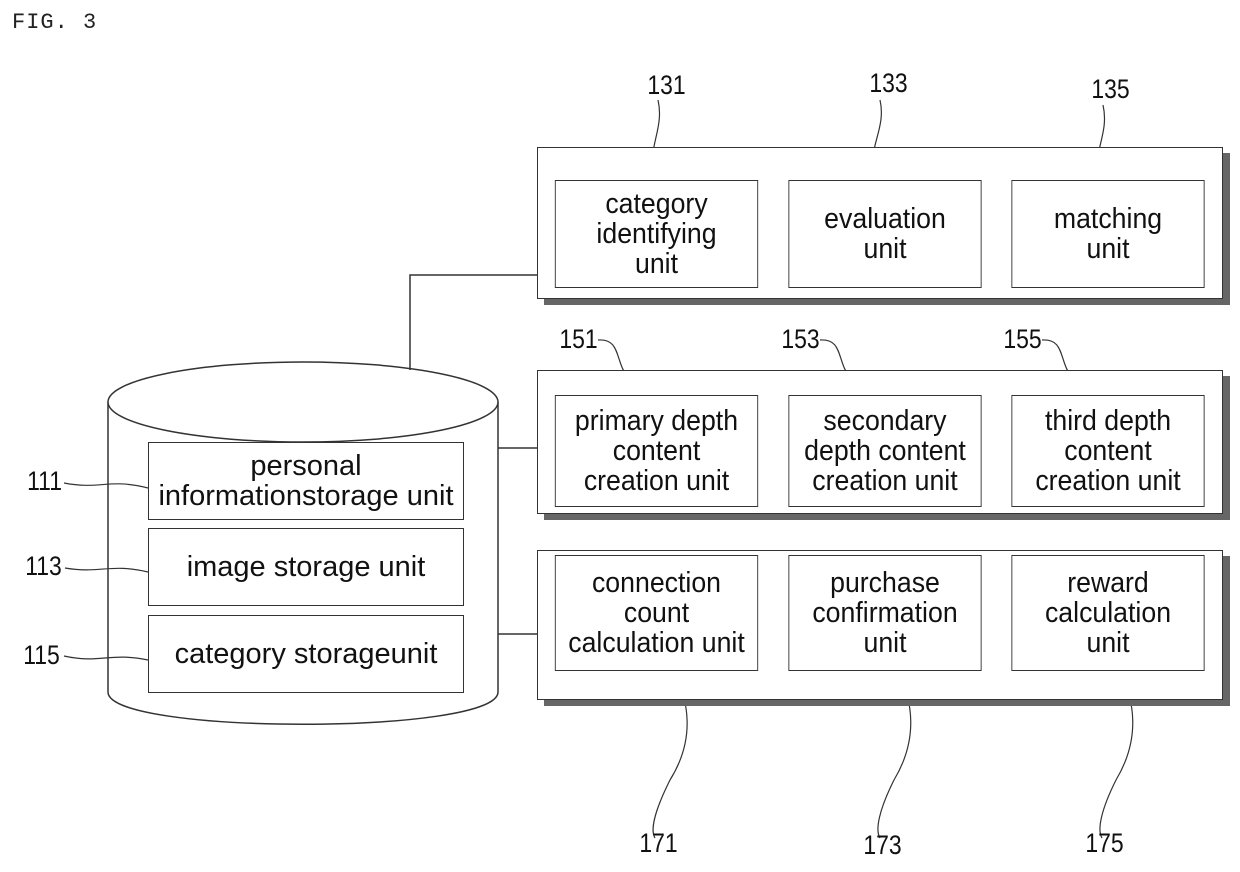 The height and width of the screenshot is (872, 1240). I want to click on ref-155: 155, so click(1022, 339).